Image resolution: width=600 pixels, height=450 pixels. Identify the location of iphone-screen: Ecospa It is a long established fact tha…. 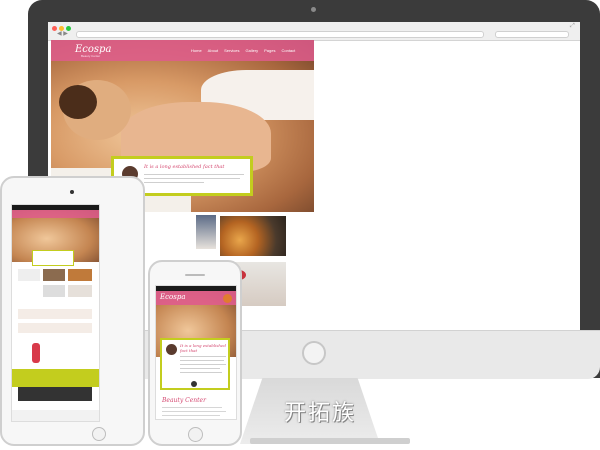
(196, 352).